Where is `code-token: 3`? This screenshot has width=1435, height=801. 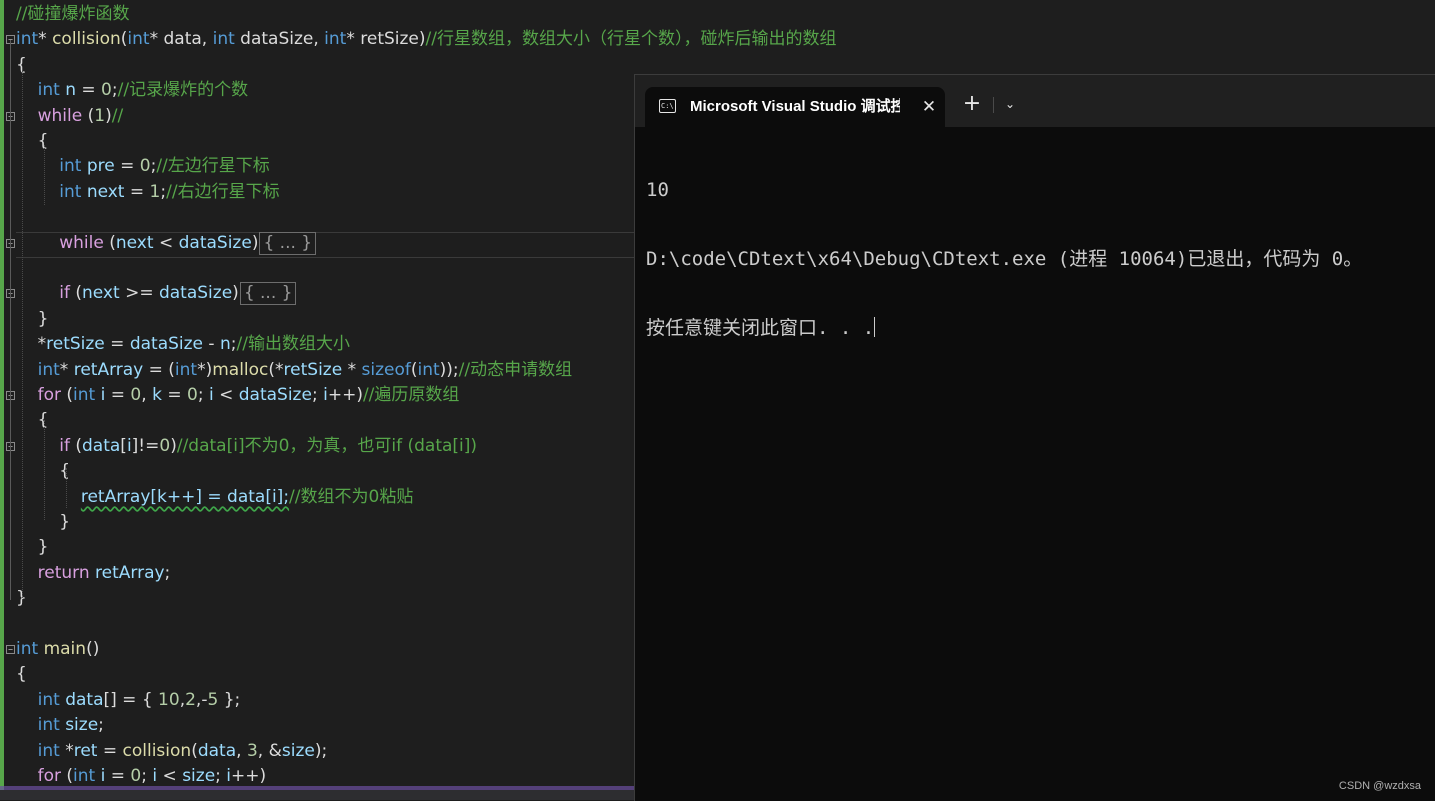 code-token: 3 is located at coordinates (252, 750).